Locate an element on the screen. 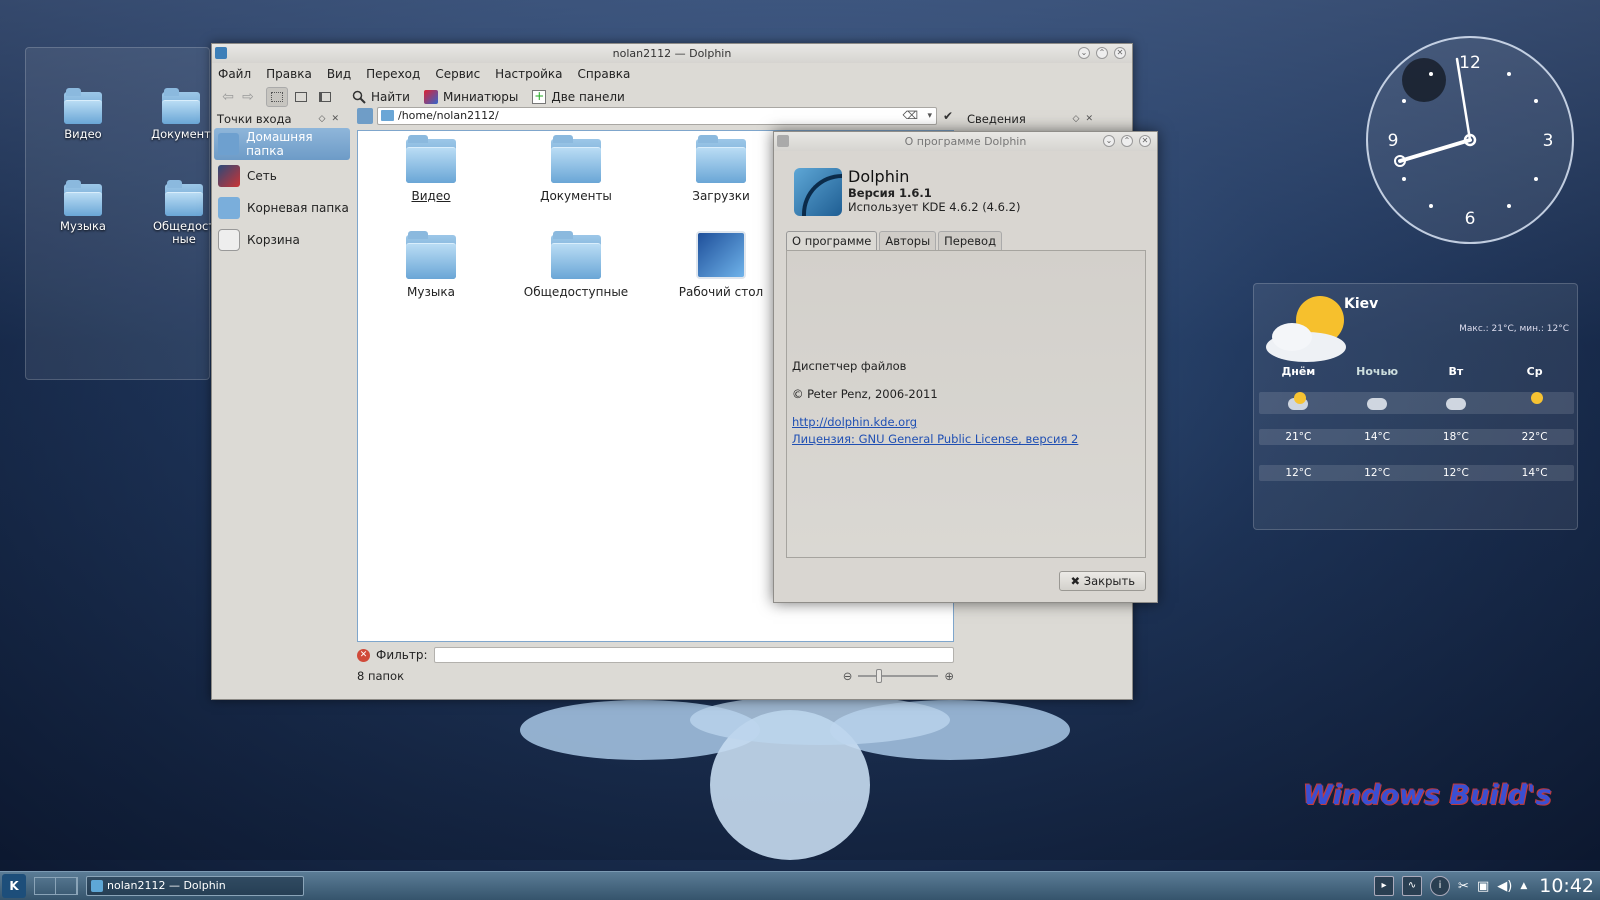 This screenshot has height=900, width=1600. columns-view-button is located at coordinates (325, 97).